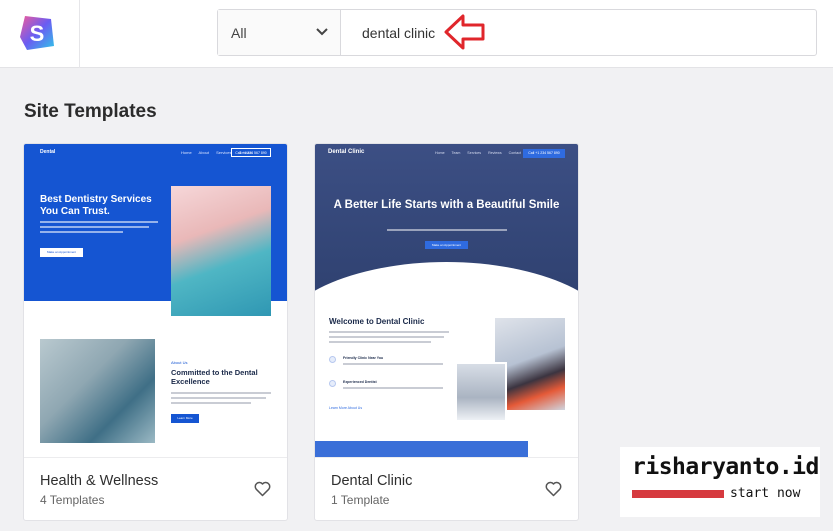 The height and width of the screenshot is (531, 833). What do you see at coordinates (97, 391) in the screenshot?
I see `preview-photo-dentist` at bounding box center [97, 391].